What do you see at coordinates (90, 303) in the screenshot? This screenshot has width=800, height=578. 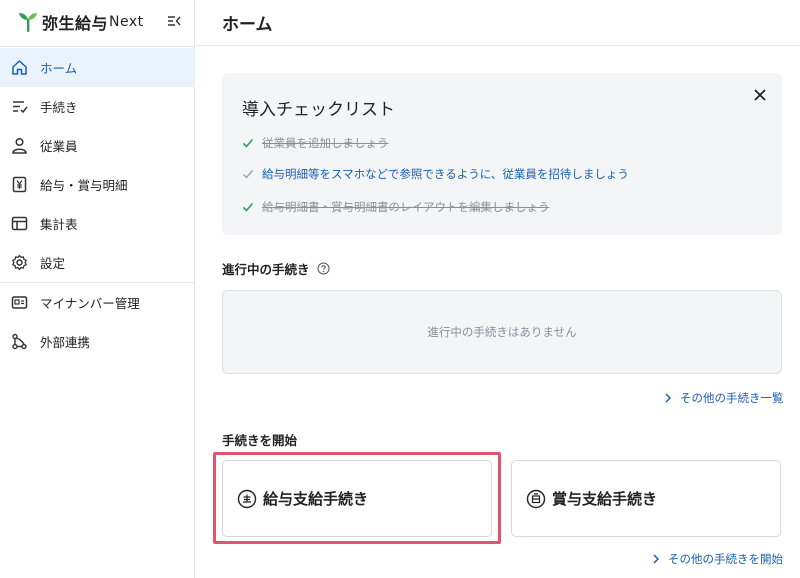 I see `sidebar-item-label: マイナンバー管理` at bounding box center [90, 303].